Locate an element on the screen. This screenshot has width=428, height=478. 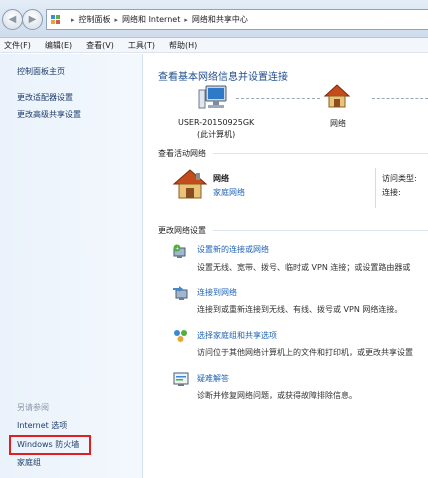
active-network-name: 网络 is located at coordinates (221, 178).